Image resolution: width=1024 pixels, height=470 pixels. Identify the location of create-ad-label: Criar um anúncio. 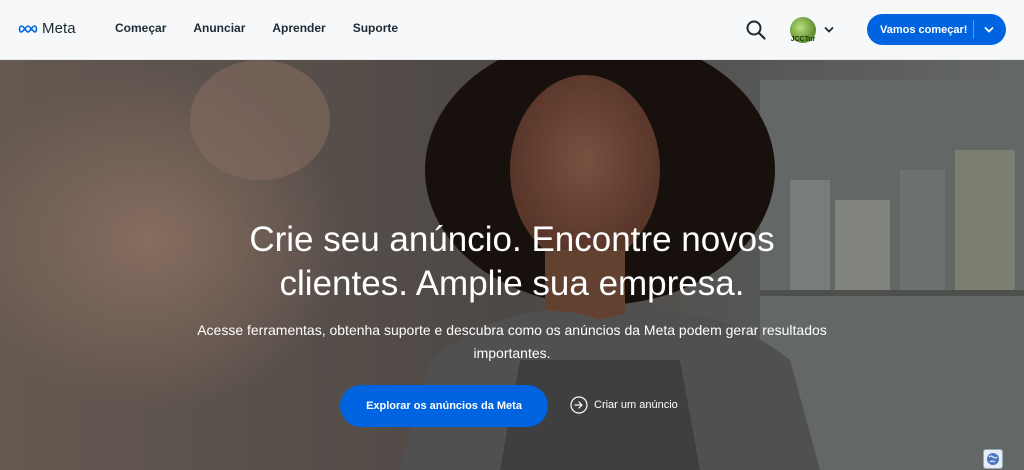
(636, 405).